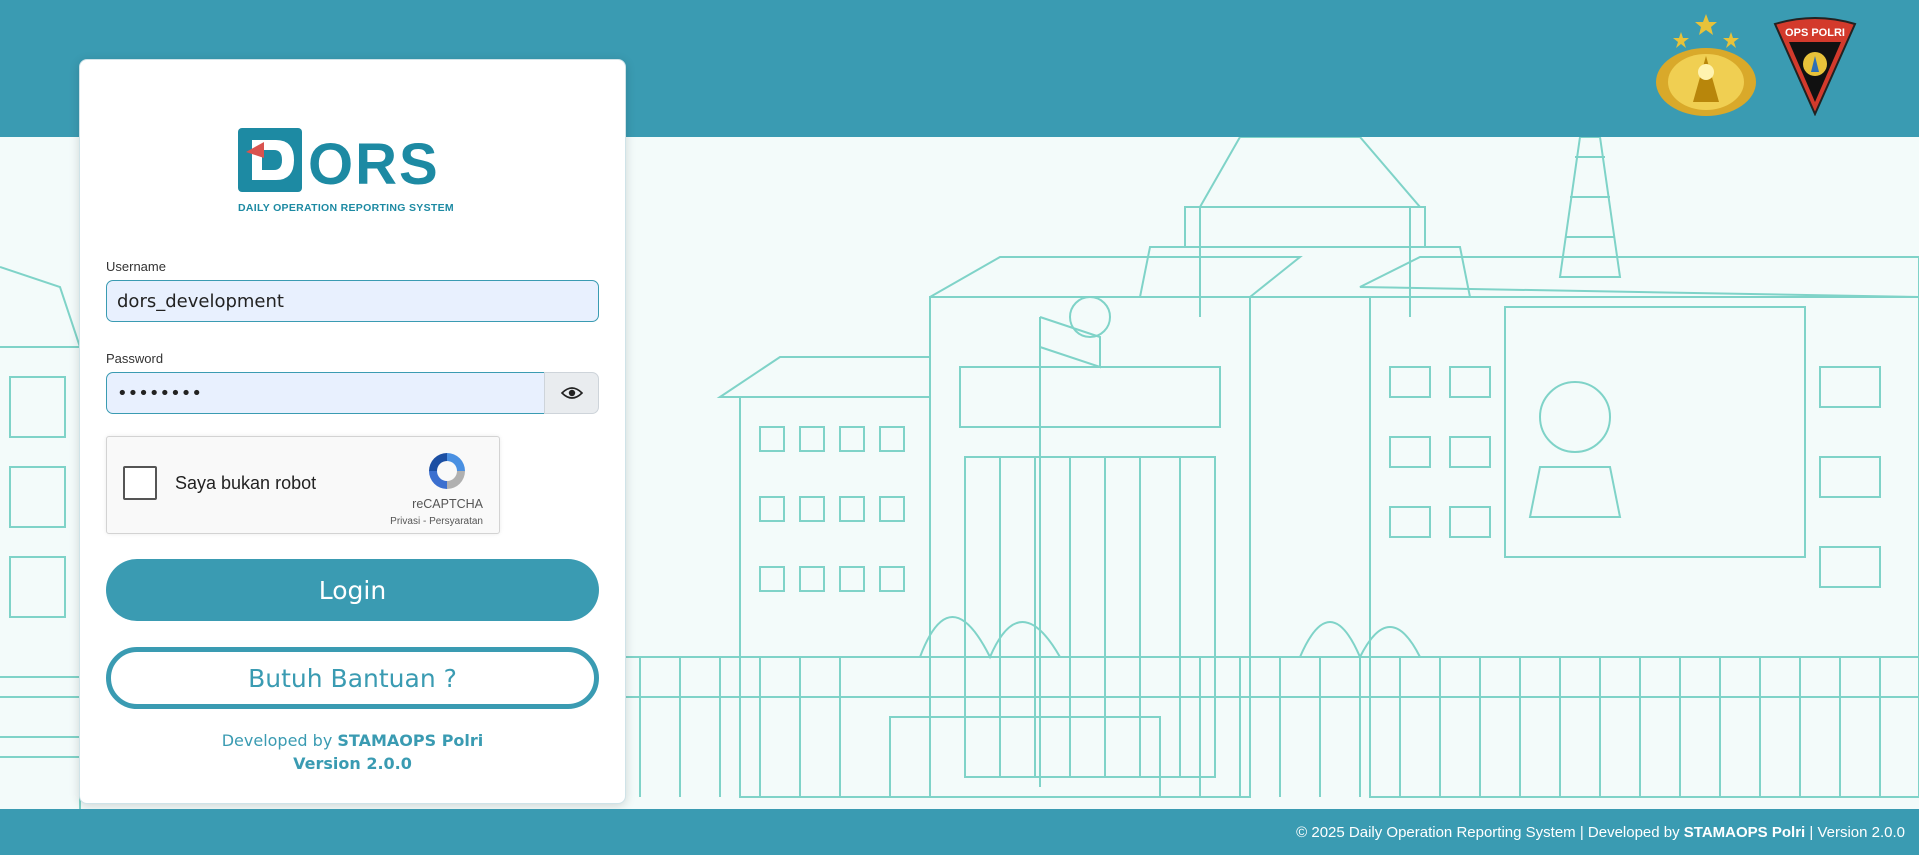 The width and height of the screenshot is (1919, 855). Describe the element at coordinates (405, 521) in the screenshot. I see `recaptcha-privacy-link: Privasi` at that location.